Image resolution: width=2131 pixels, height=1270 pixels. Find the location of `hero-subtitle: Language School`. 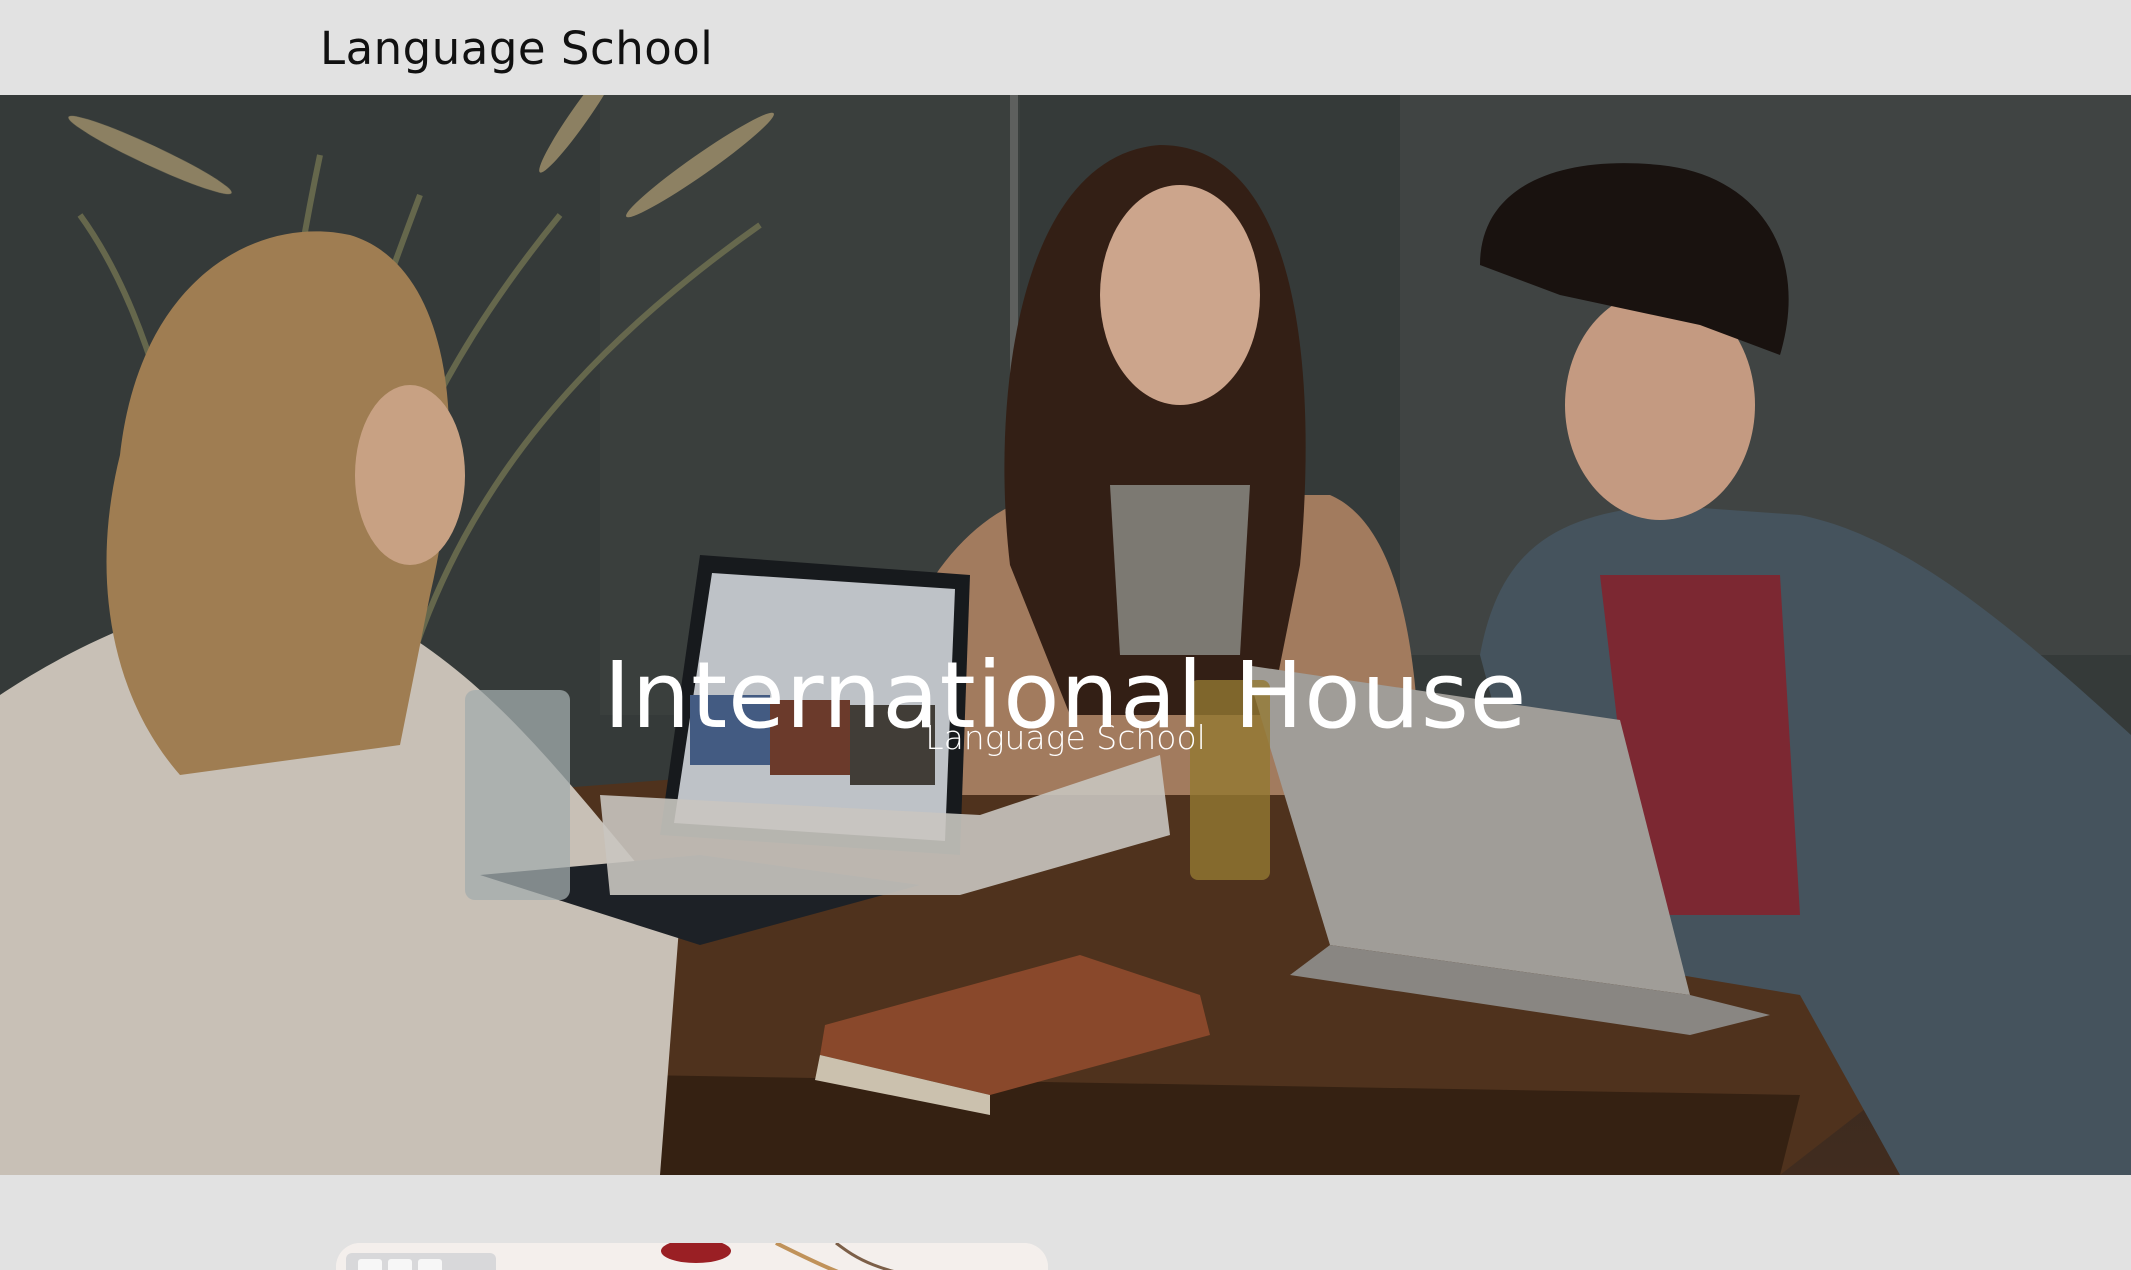

hero-subtitle: Language School is located at coordinates (1065, 737).